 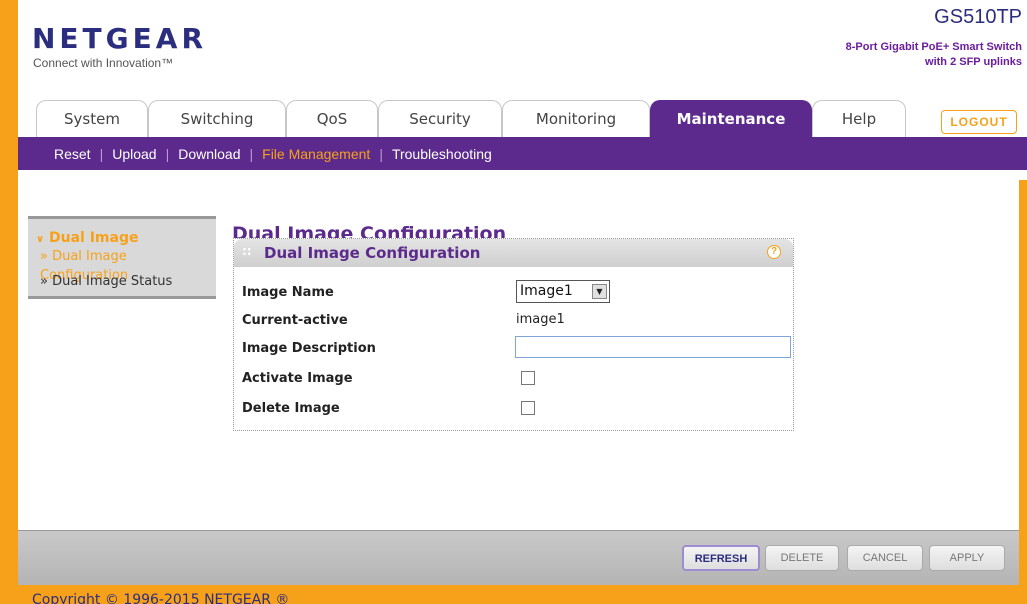 I want to click on activate-image-checkbox, so click(x=528, y=378).